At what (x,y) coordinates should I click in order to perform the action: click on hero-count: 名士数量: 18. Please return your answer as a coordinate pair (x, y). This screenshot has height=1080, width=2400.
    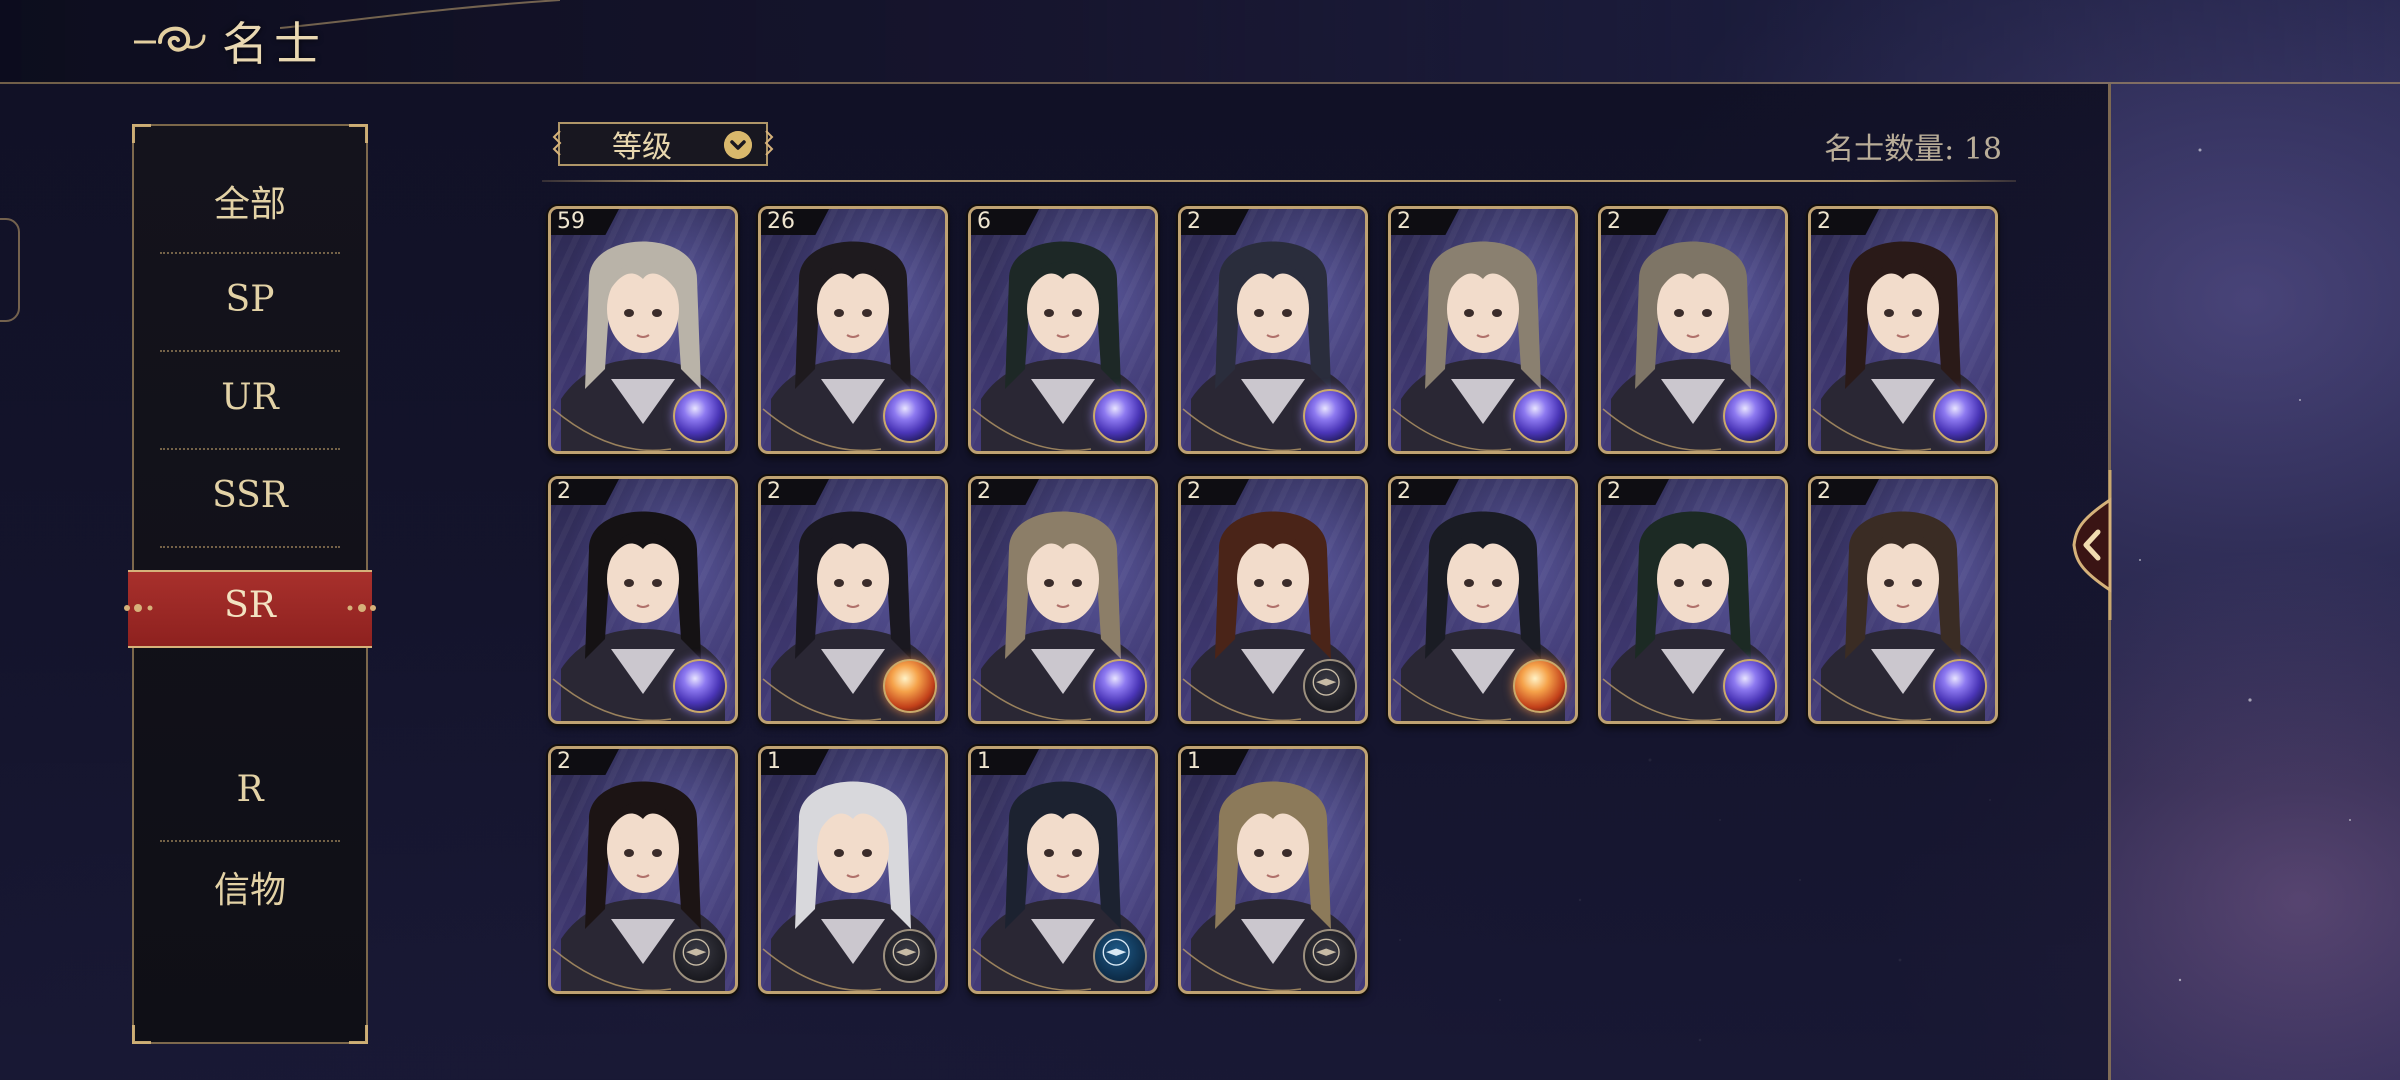
    Looking at the image, I should click on (1913, 149).